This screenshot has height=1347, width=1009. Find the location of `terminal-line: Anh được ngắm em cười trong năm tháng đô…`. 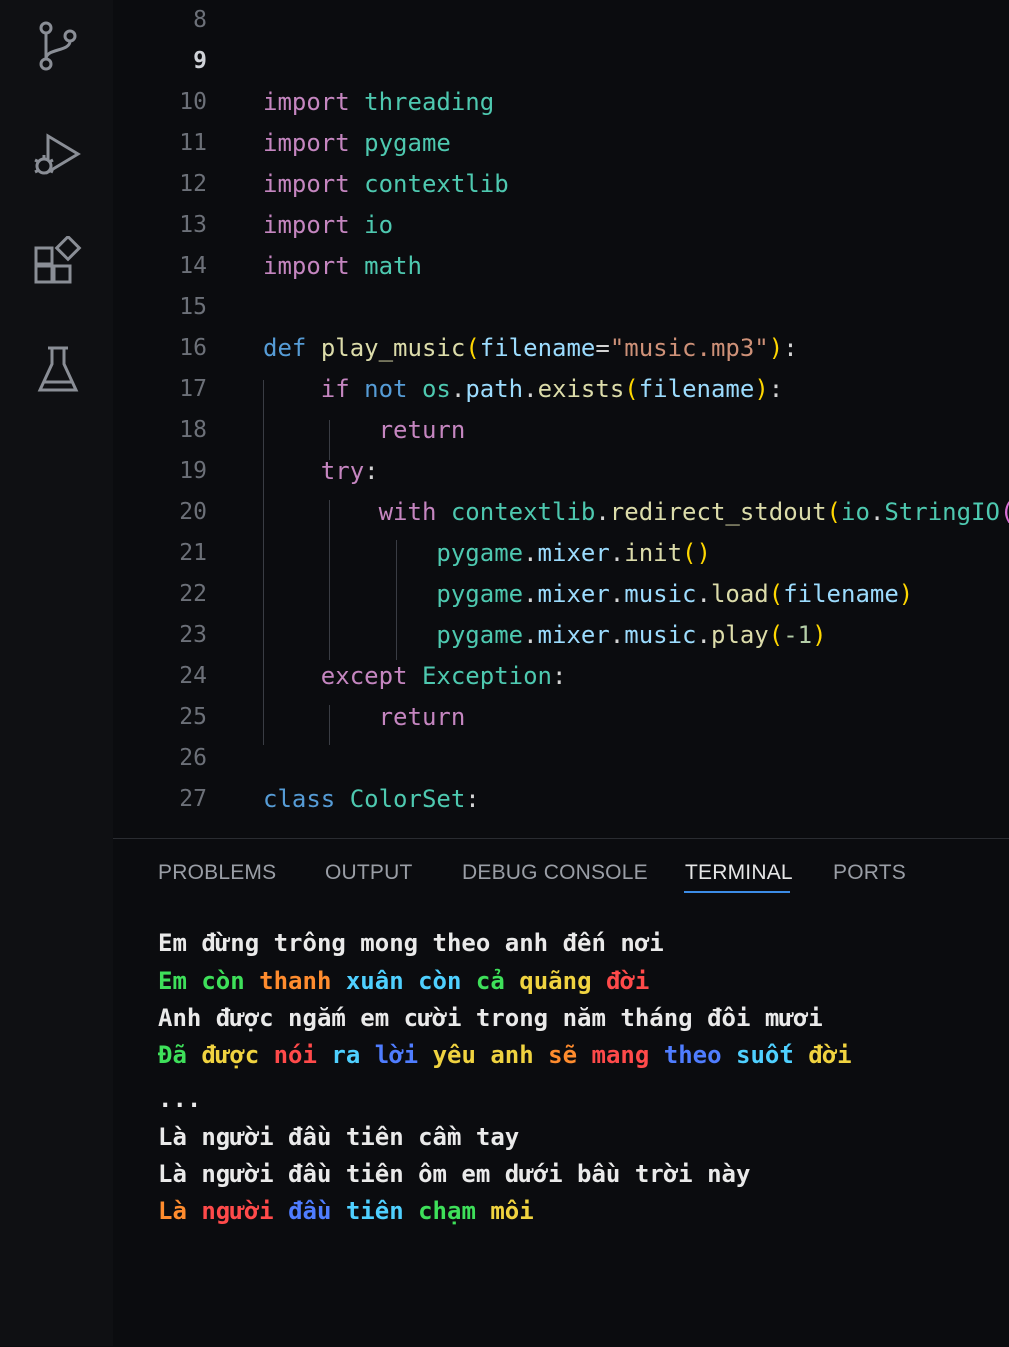

terminal-line: Anh được ngắm em cười trong năm tháng đô… is located at coordinates (490, 1018).